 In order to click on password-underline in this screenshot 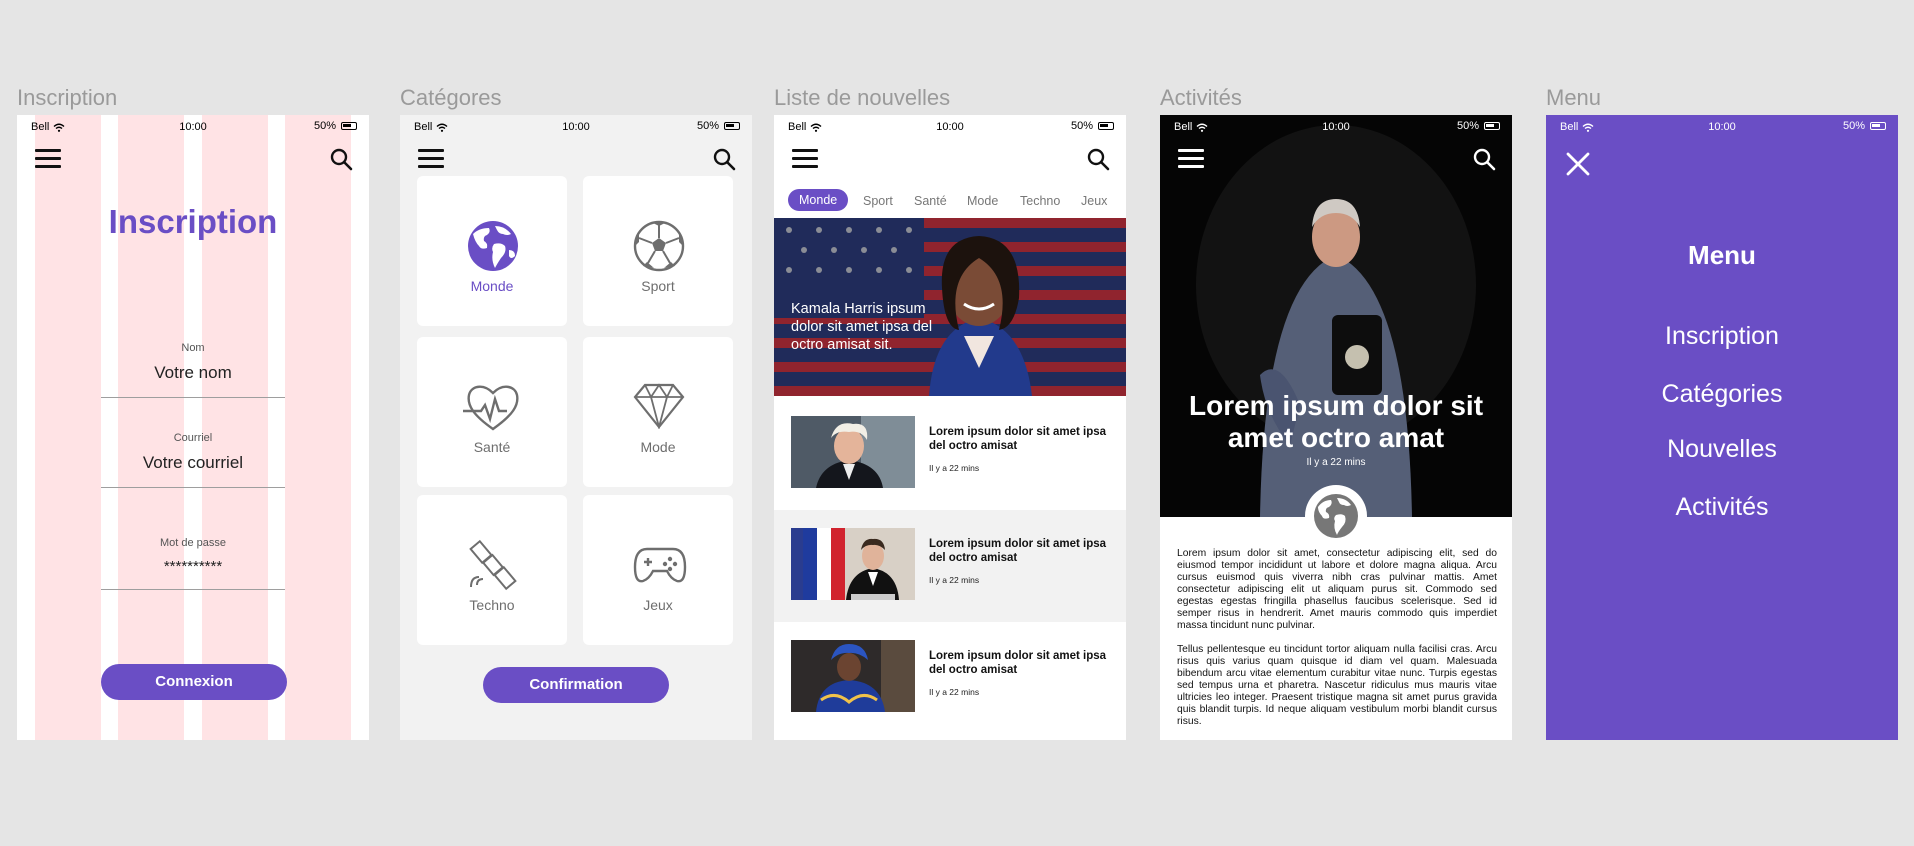, I will do `click(193, 589)`.